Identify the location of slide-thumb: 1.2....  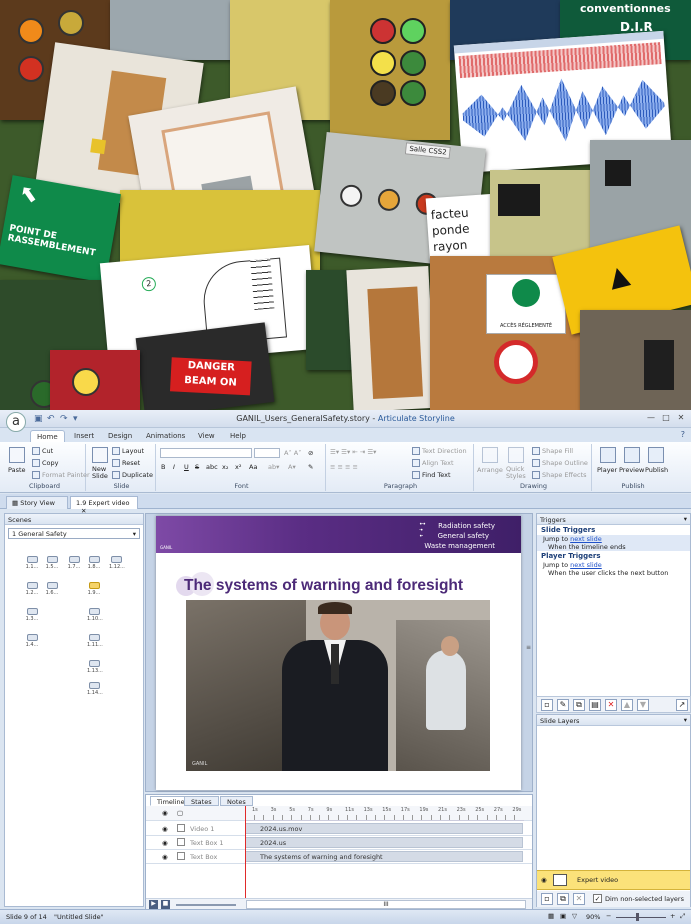
(32, 589).